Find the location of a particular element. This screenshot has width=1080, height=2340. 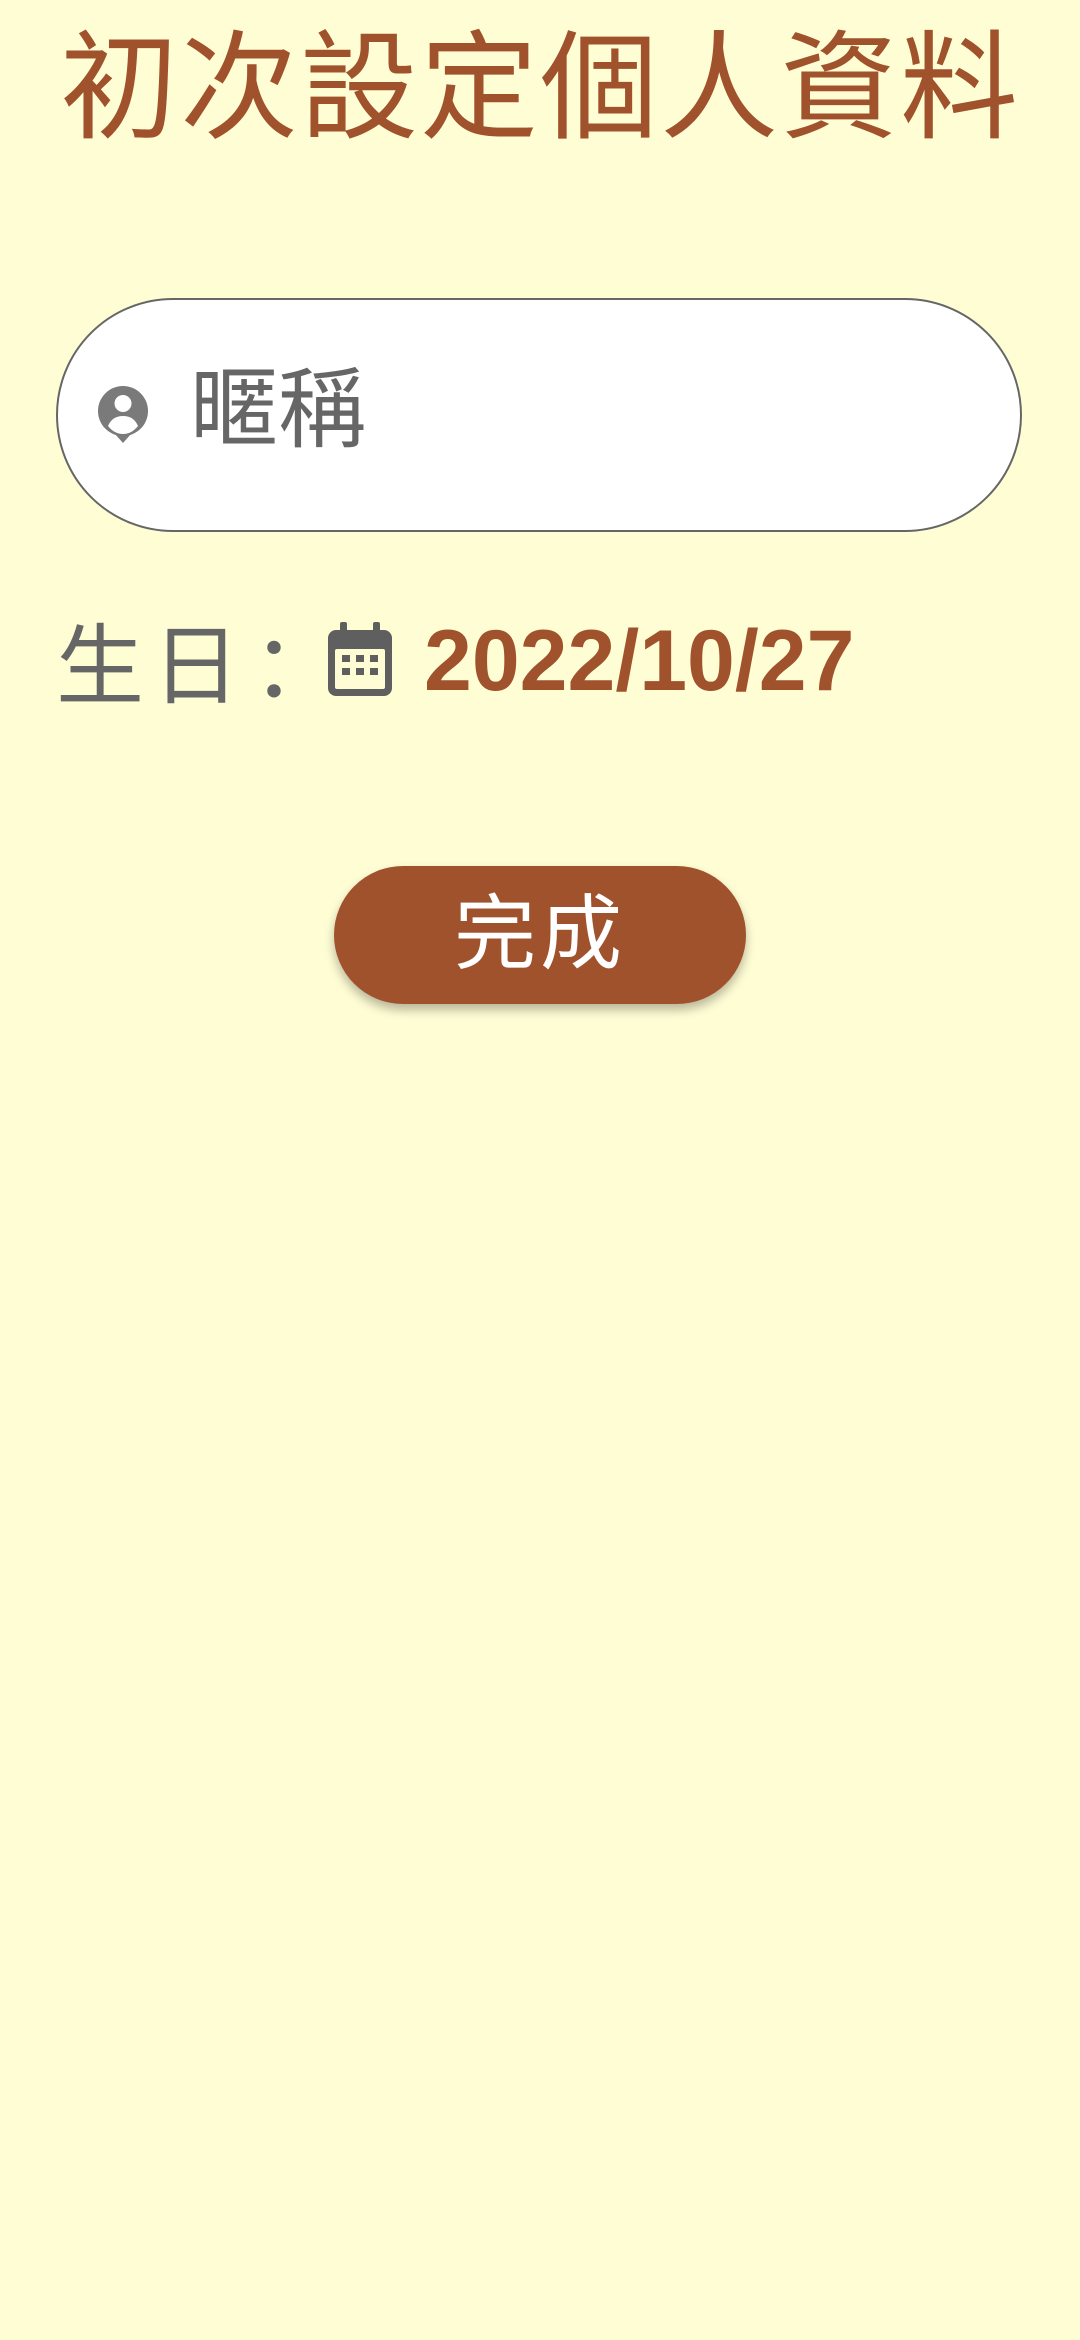

done-button: 完成 is located at coordinates (540, 935).